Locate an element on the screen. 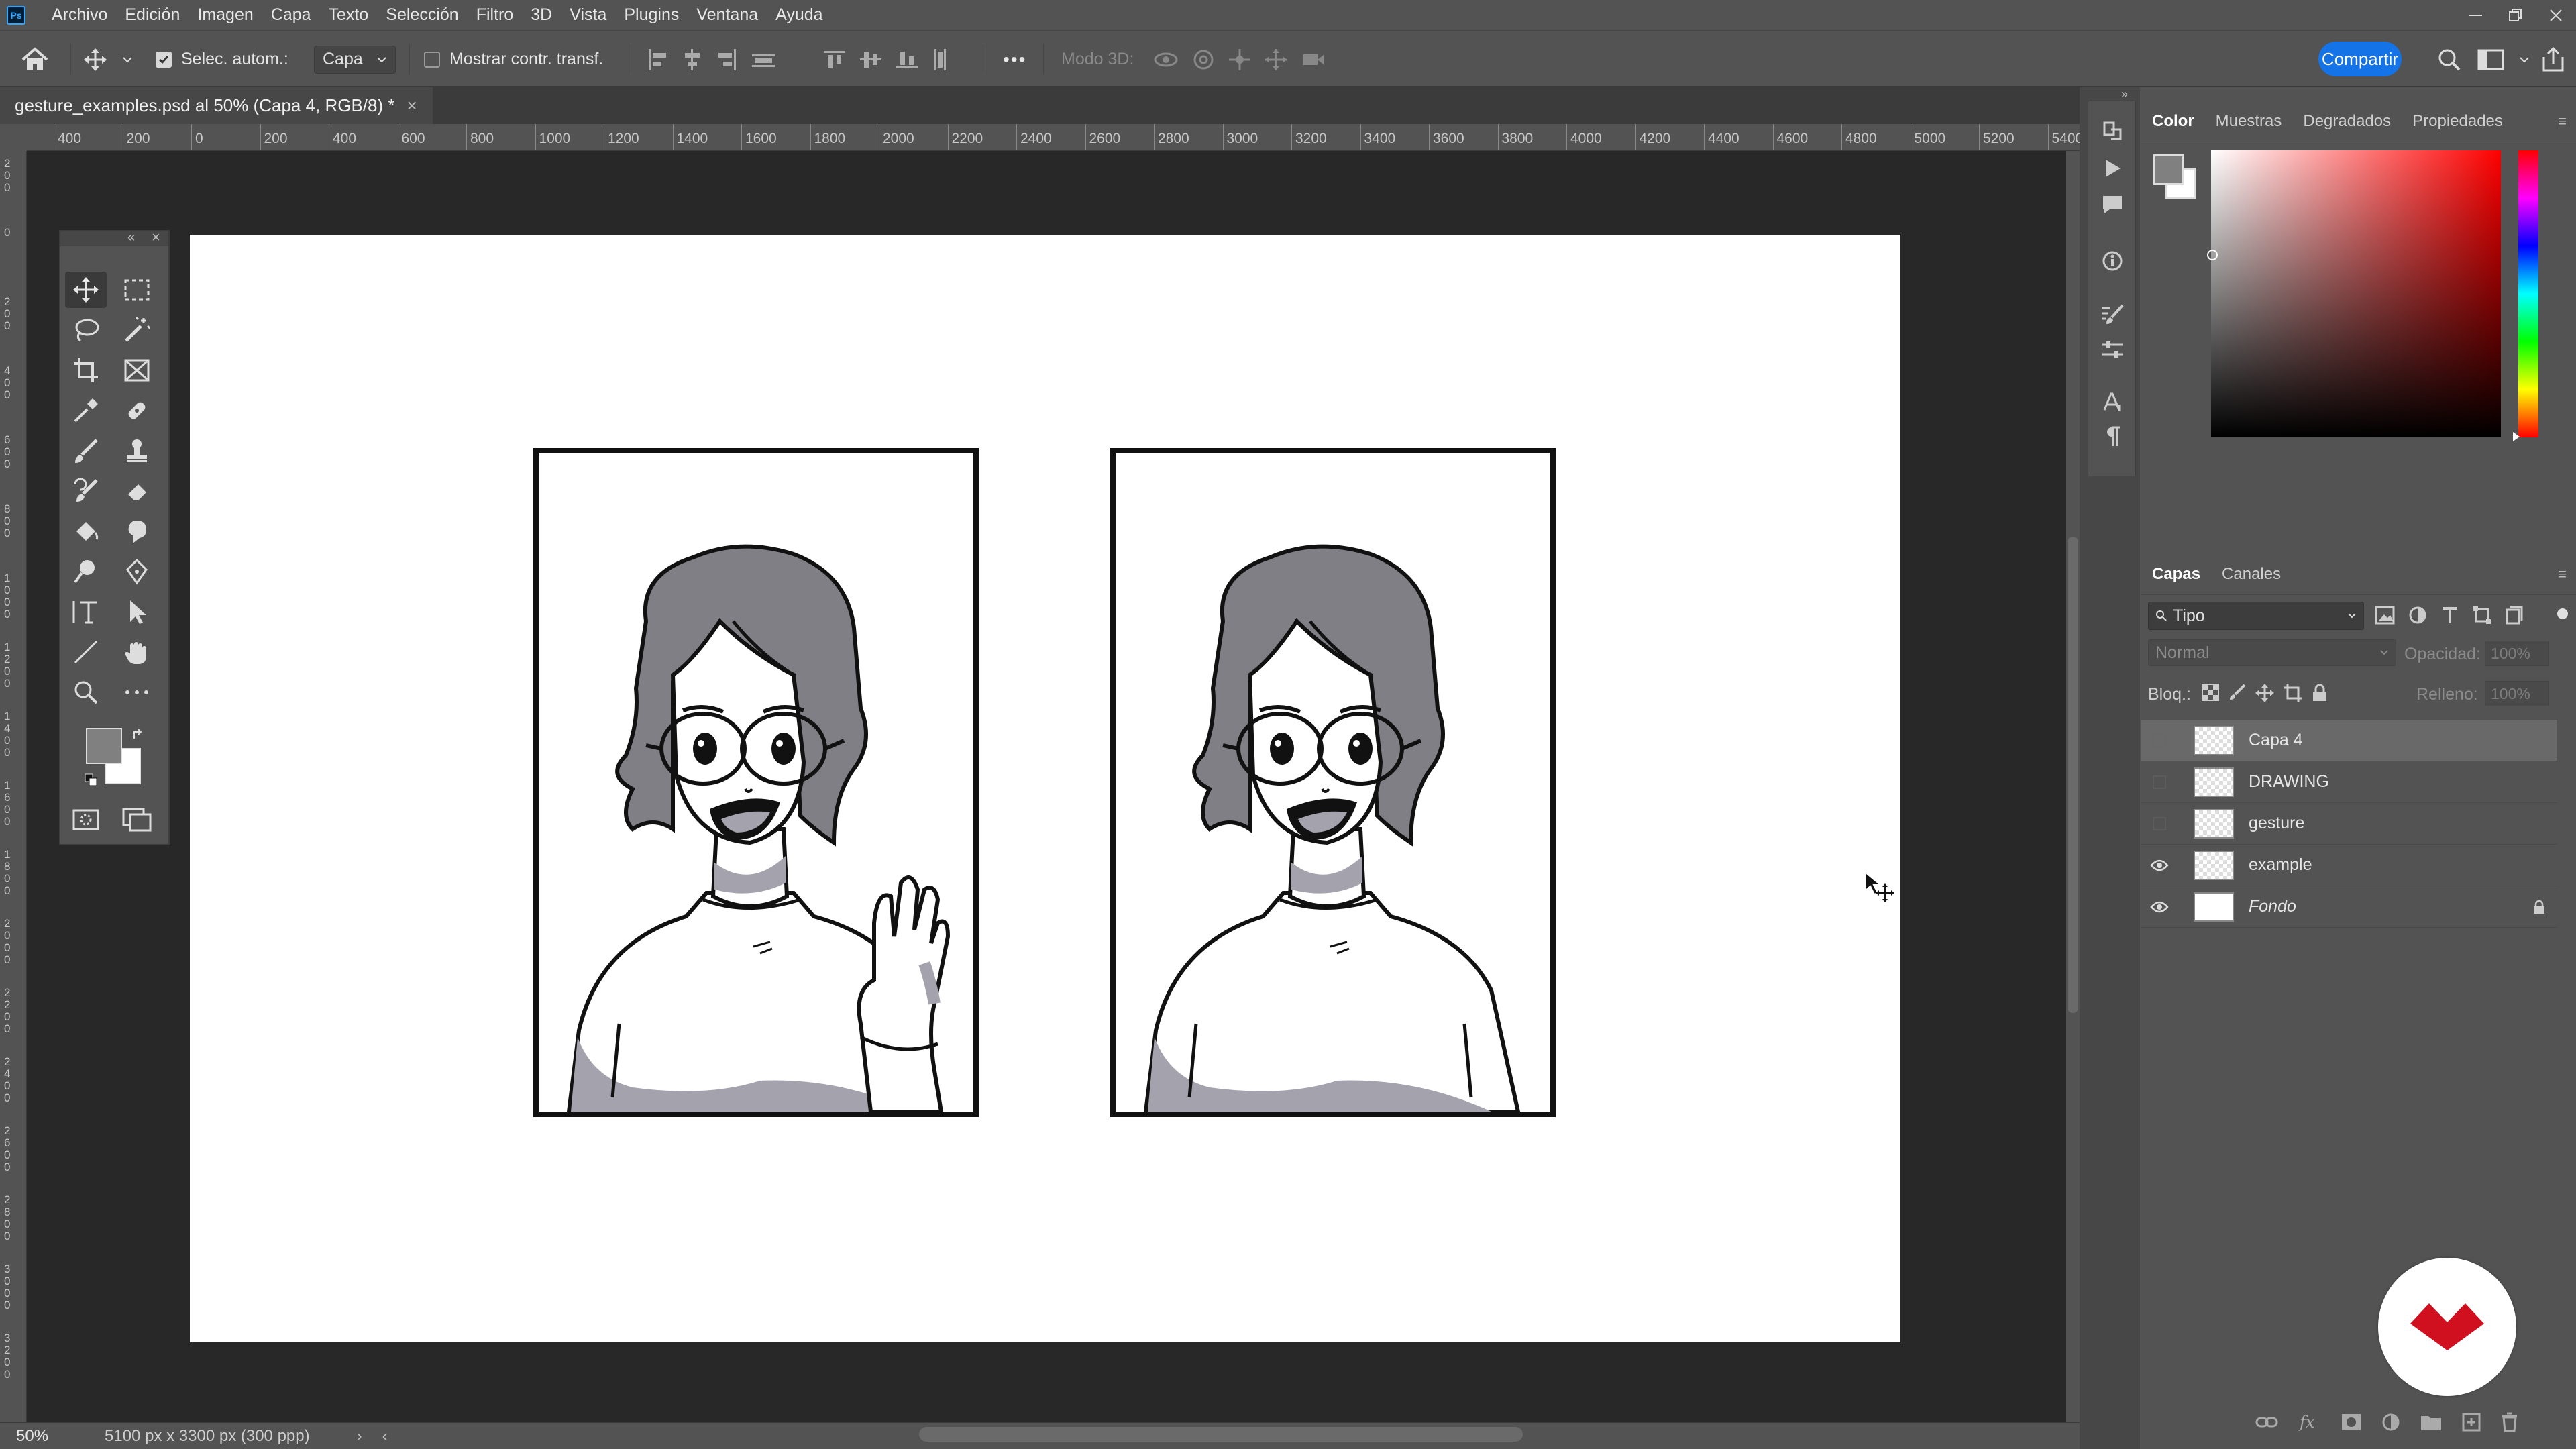 The image size is (2576, 1449). menu-item: Archivo is located at coordinates (79, 15).